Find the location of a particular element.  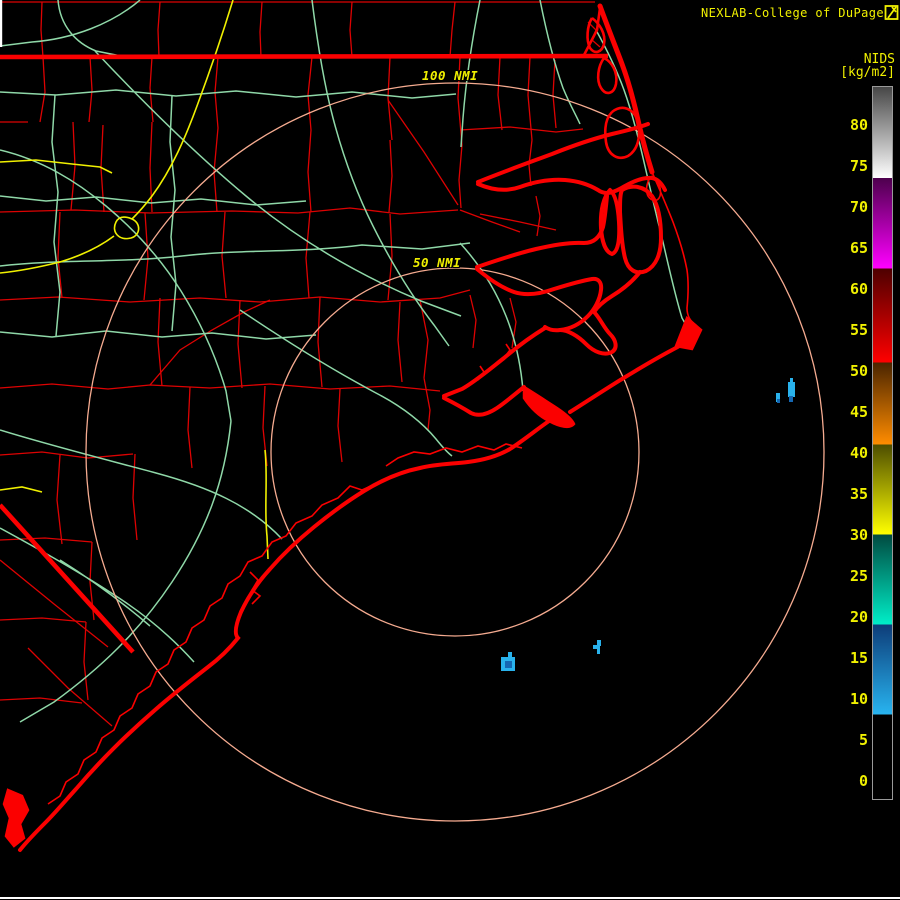

pamlico-river is located at coordinates (542, 263).